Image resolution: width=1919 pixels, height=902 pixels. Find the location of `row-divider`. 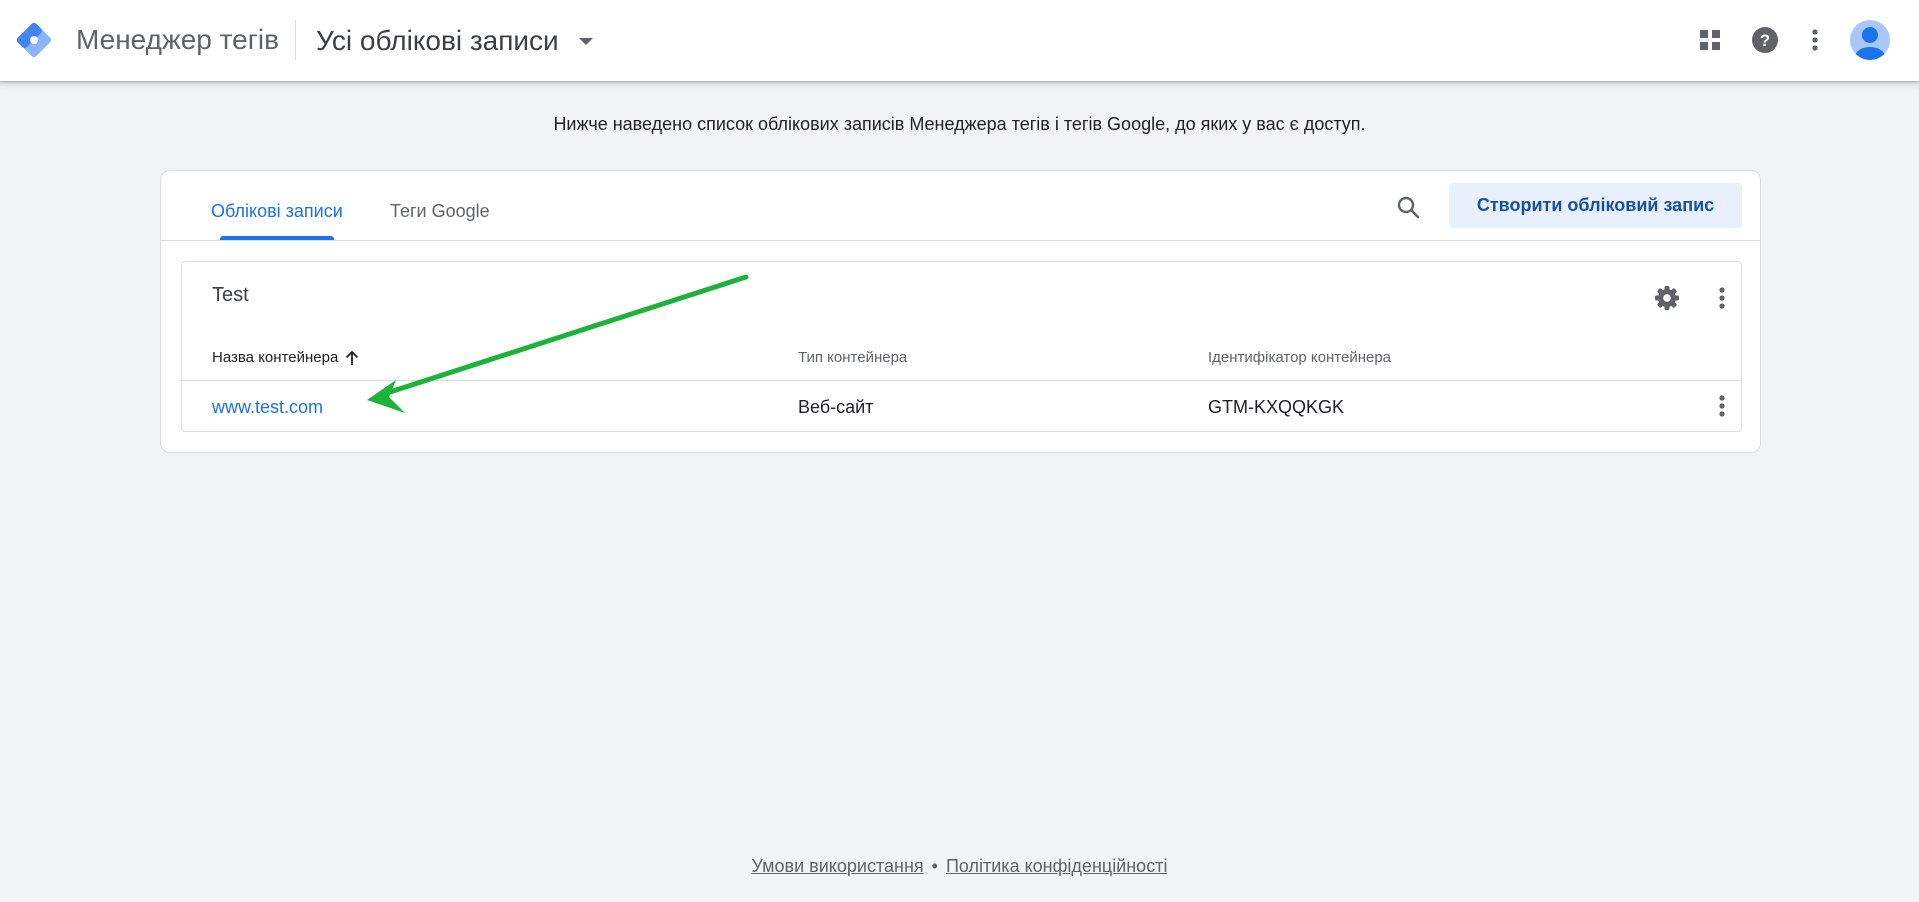

row-divider is located at coordinates (961, 380).